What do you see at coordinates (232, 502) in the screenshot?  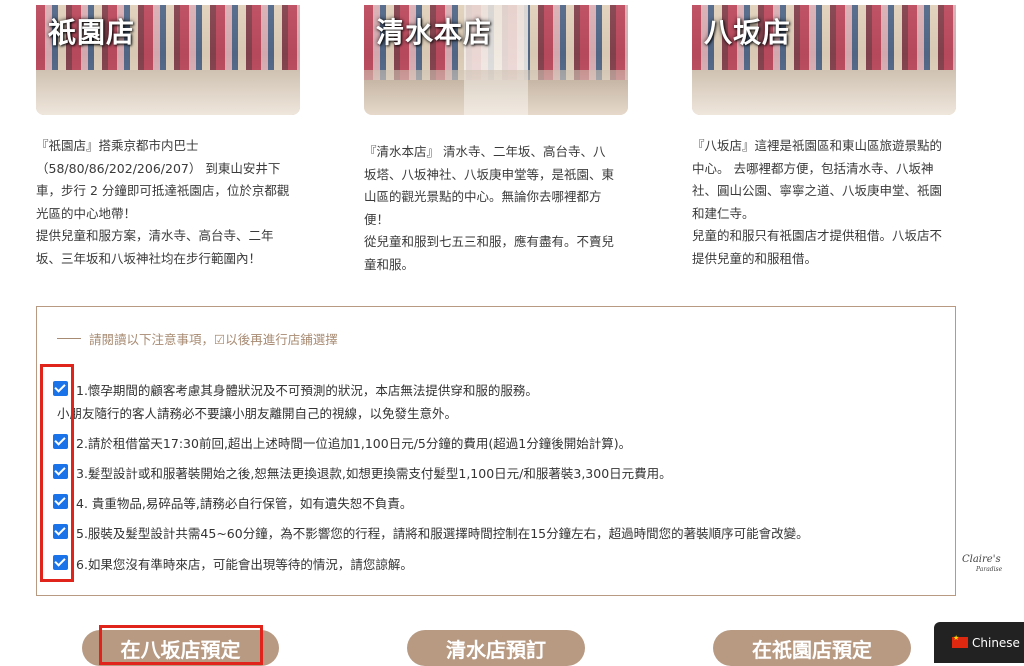 I see `notice-item-4: 4. 貴重物品,易碎品等,請務必自行保管，如有遺失恕不負責。` at bounding box center [232, 502].